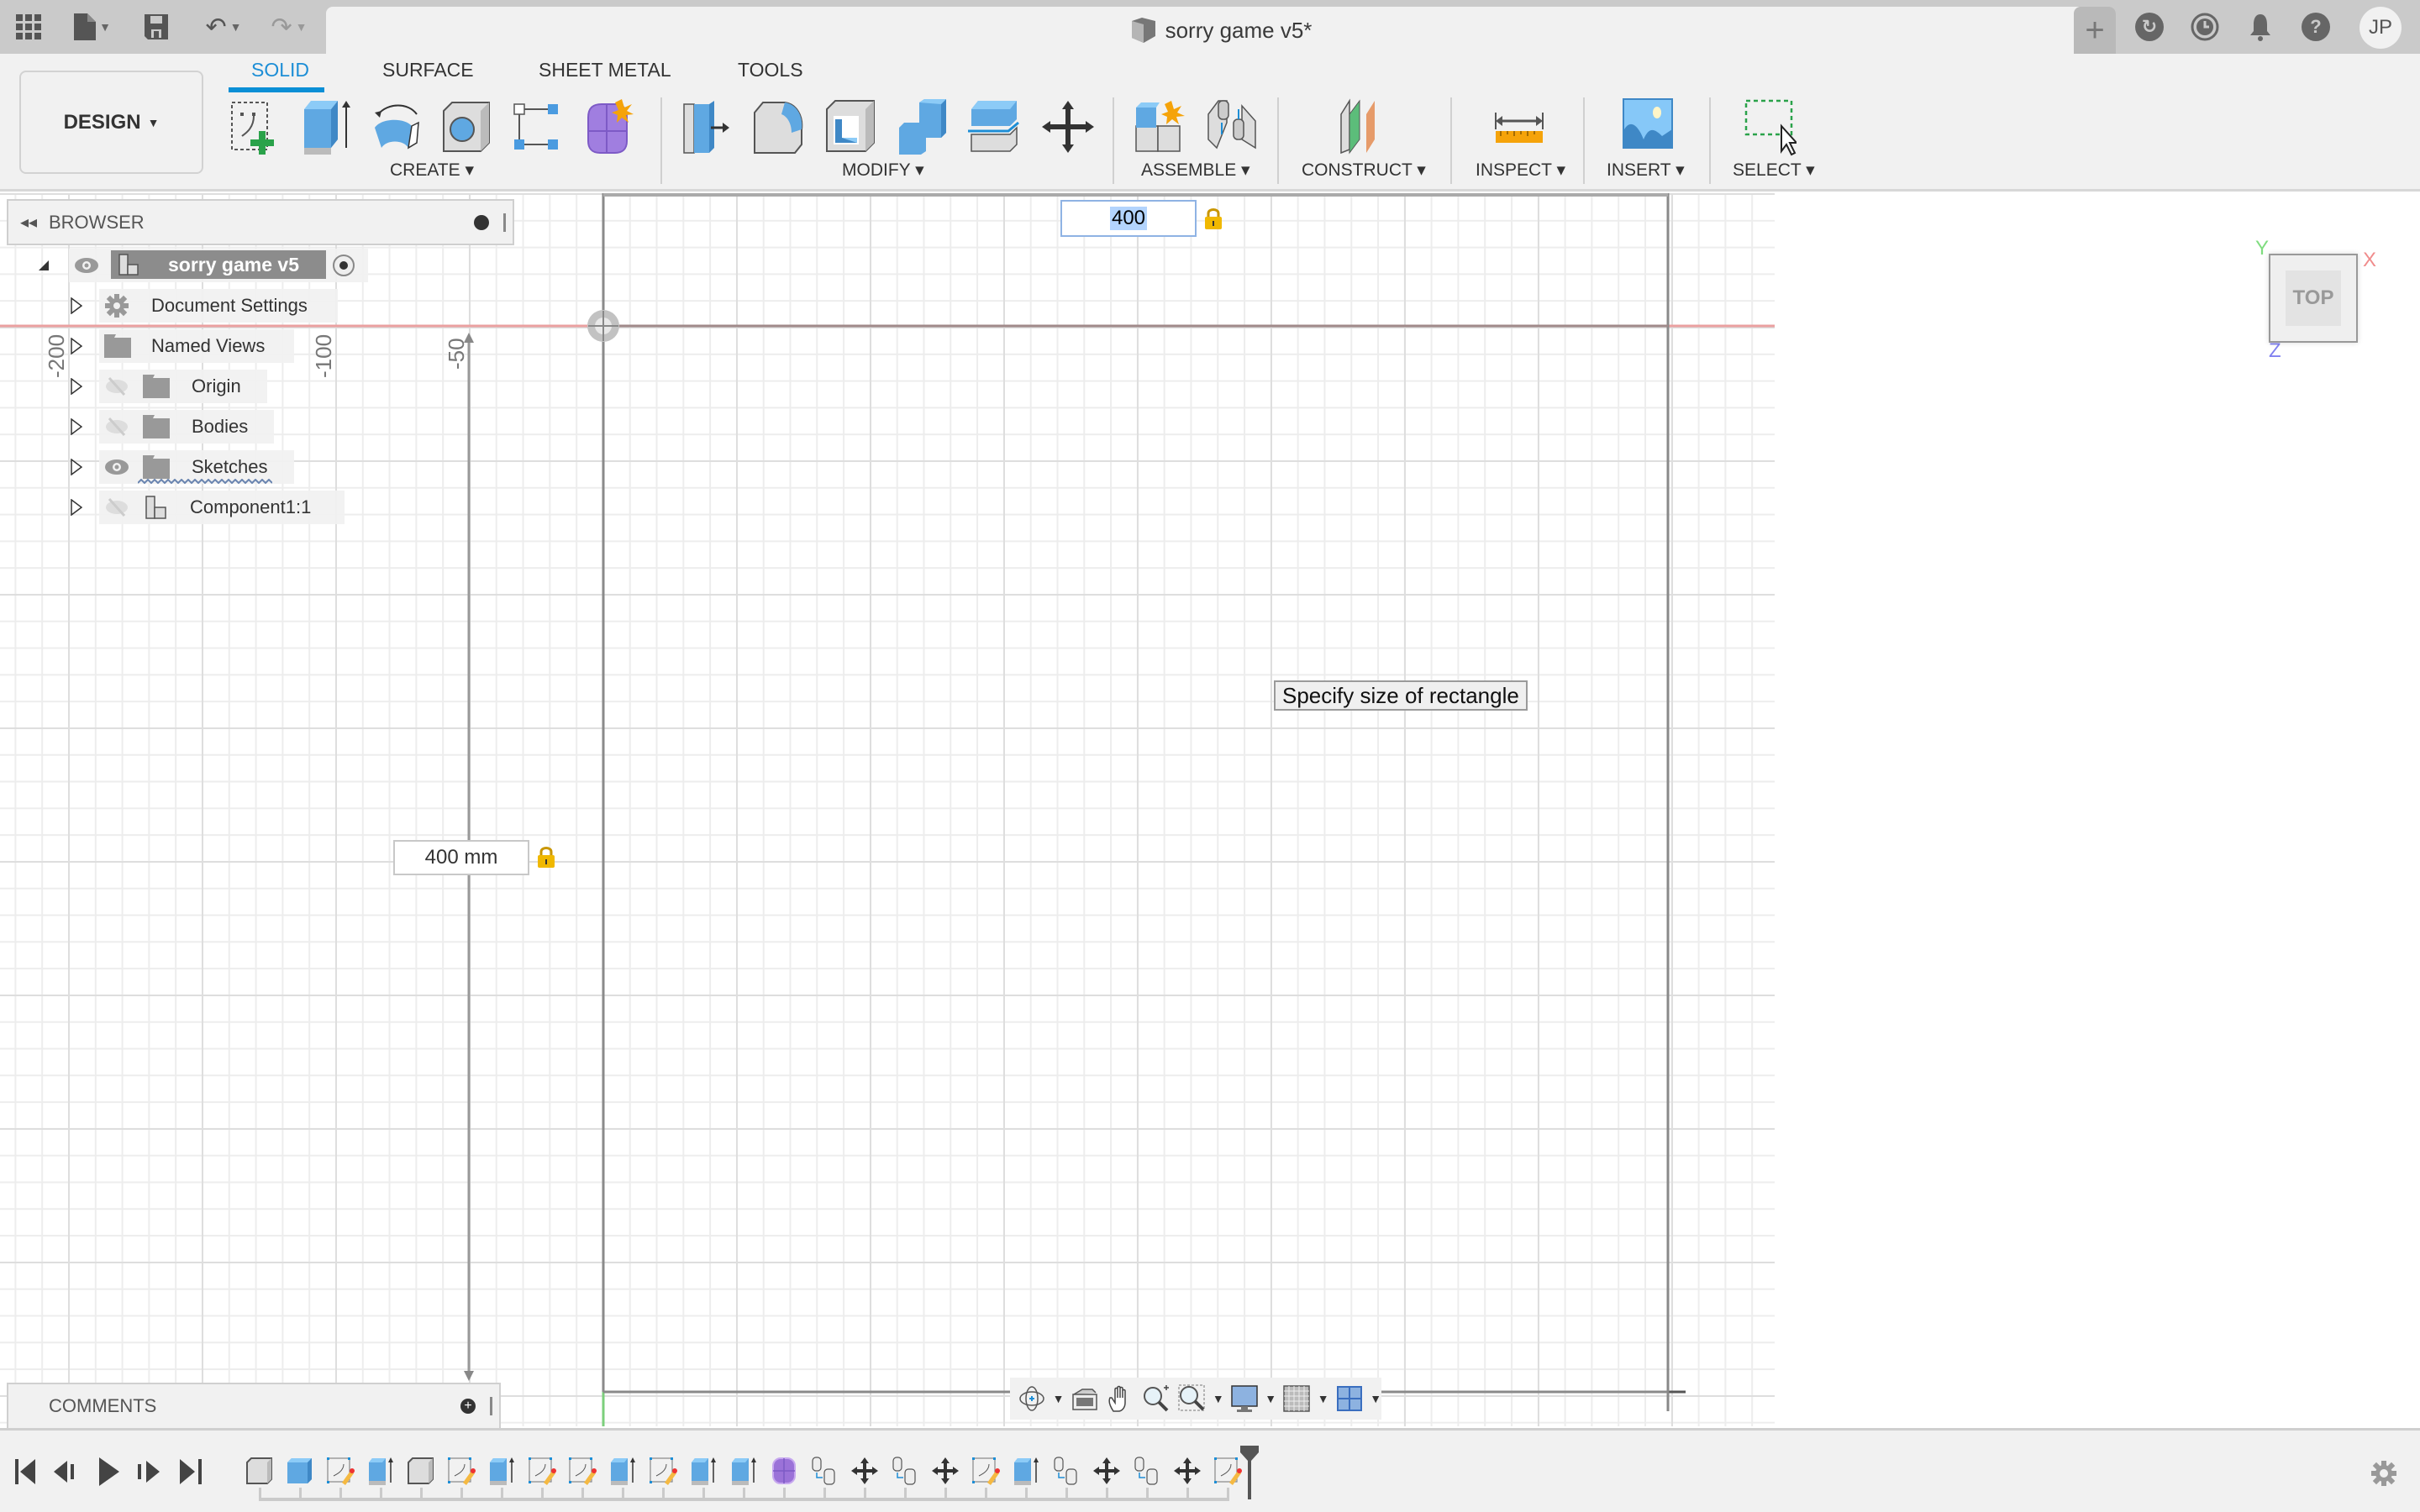 The width and height of the screenshot is (2420, 1512). Describe the element at coordinates (280, 70) in the screenshot. I see `tab-solid: SOLID` at that location.